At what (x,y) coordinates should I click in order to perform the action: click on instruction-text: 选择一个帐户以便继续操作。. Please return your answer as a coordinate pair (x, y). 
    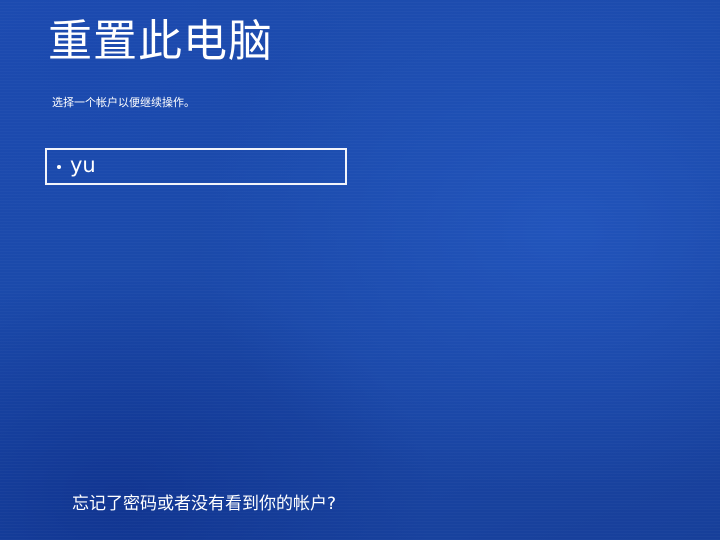
    Looking at the image, I should click on (123, 102).